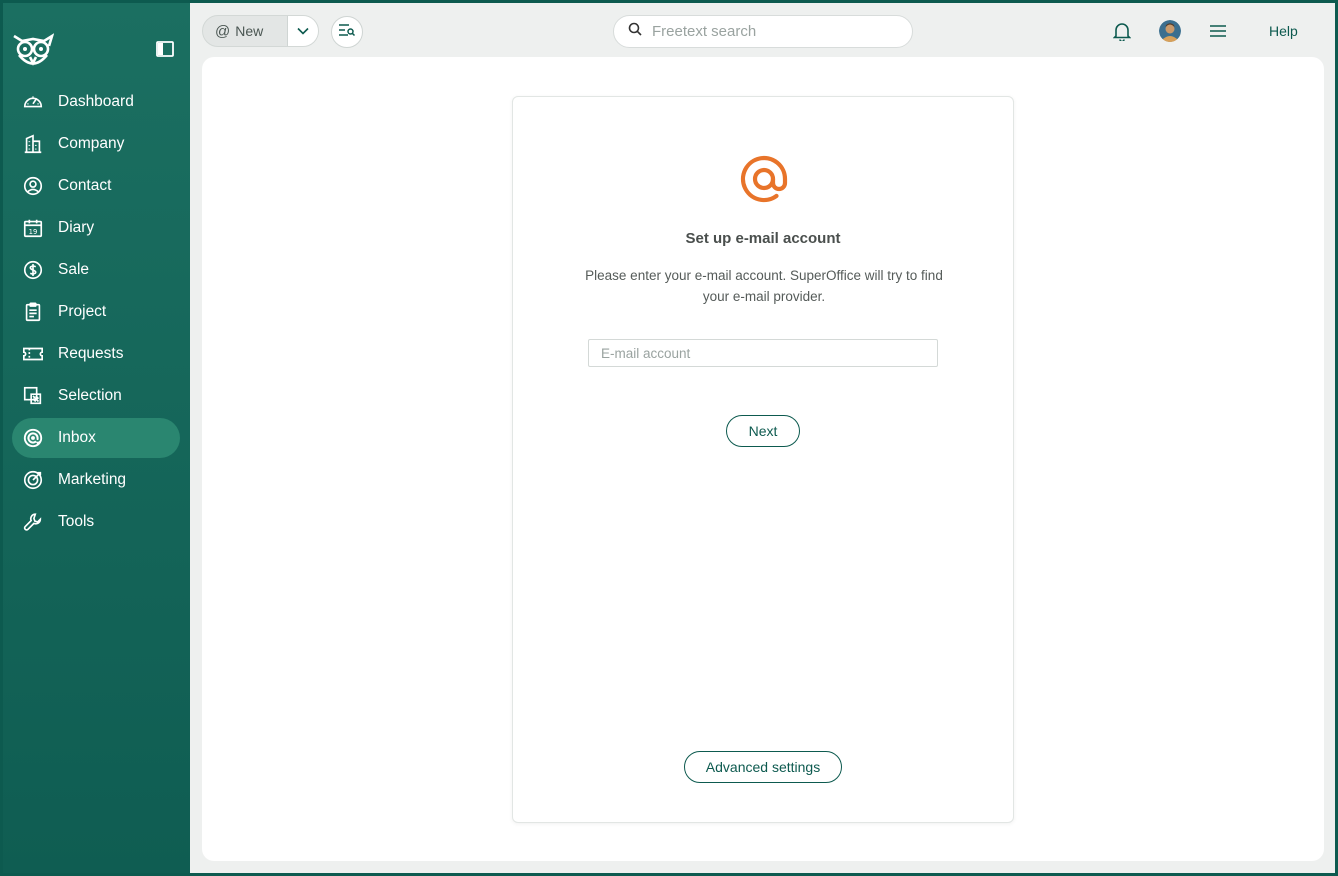 Image resolution: width=1338 pixels, height=876 pixels. Describe the element at coordinates (249, 31) in the screenshot. I see `new-button-label: New` at that location.